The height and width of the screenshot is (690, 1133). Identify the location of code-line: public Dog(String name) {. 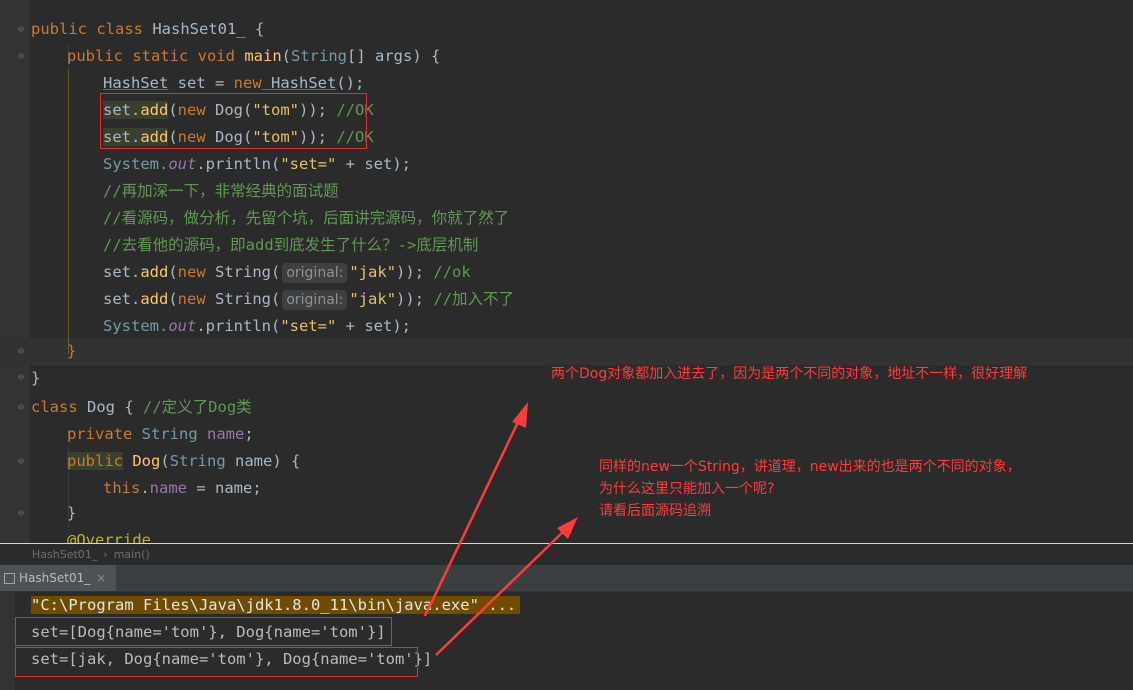
(183, 461).